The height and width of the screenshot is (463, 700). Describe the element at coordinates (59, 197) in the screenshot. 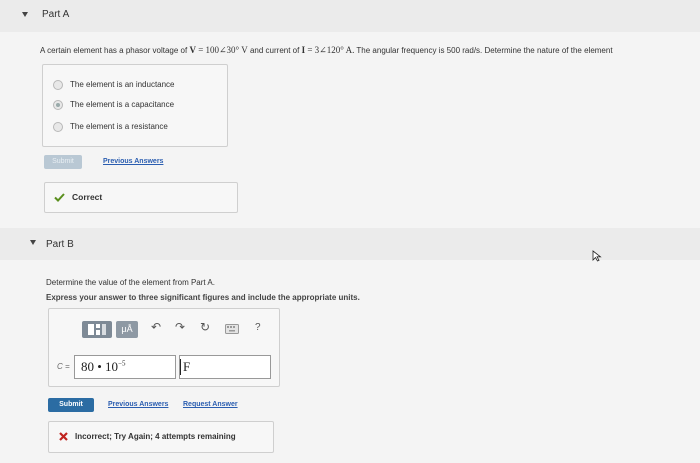

I see `checkmark-icon` at that location.